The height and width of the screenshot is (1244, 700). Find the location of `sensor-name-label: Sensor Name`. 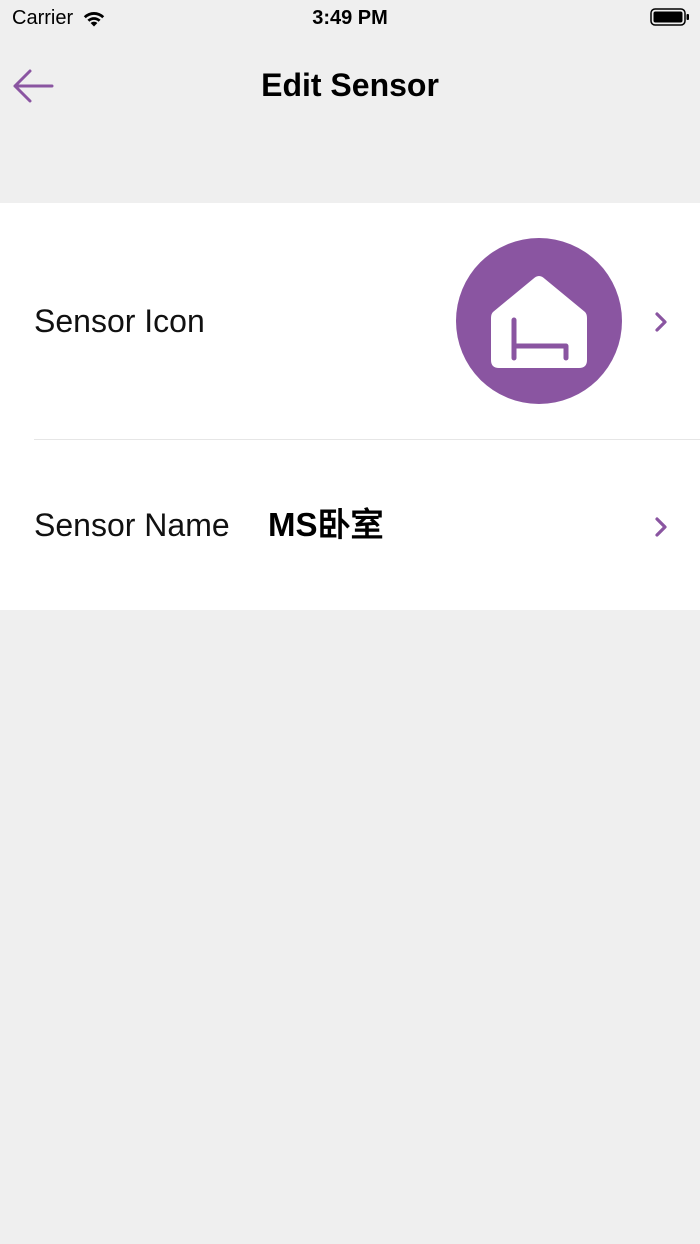

sensor-name-label: Sensor Name is located at coordinates (132, 525).